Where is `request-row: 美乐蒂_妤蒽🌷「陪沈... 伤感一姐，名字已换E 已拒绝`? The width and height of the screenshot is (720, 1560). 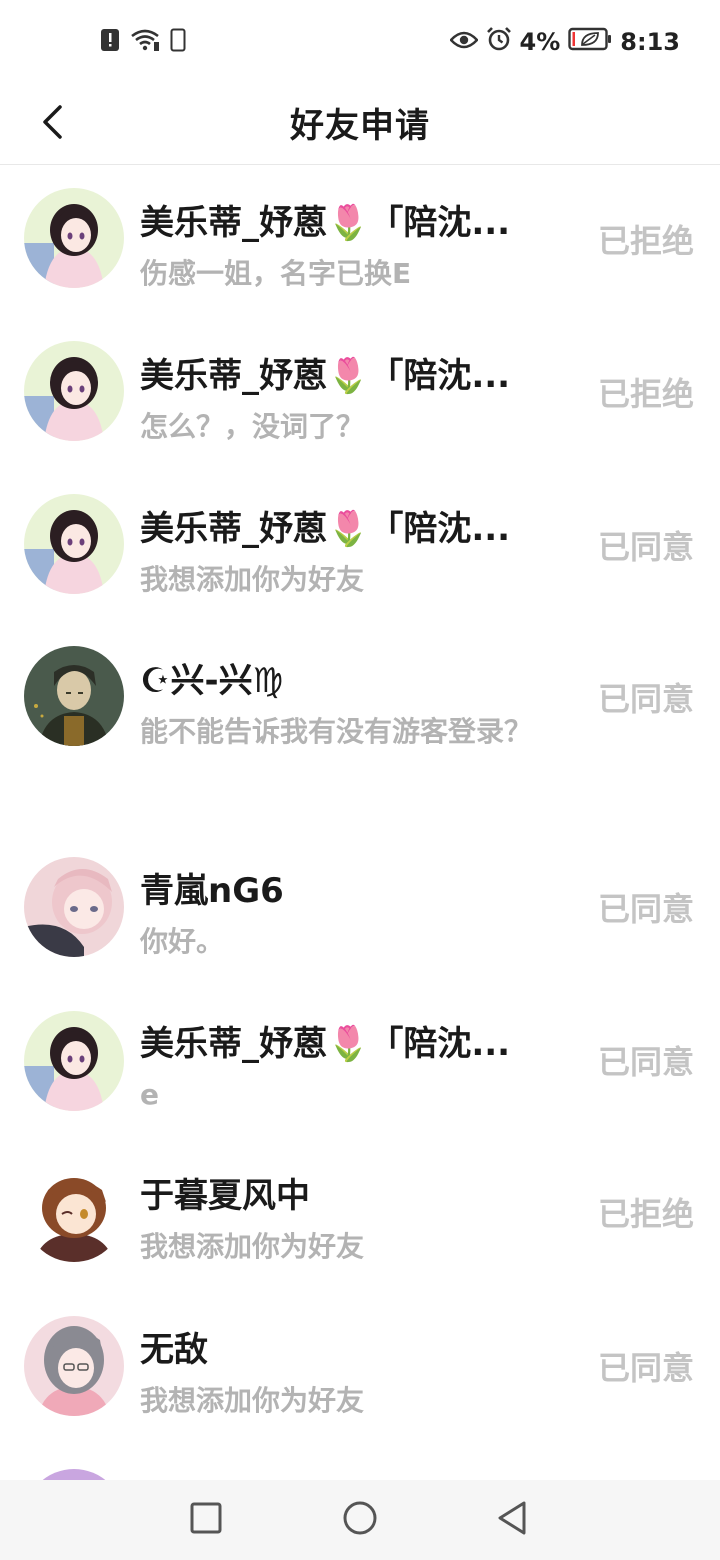 request-row: 美乐蒂_妤蒽🌷「陪沈... 伤感一姐，名字已换E 已拒绝 is located at coordinates (360, 241).